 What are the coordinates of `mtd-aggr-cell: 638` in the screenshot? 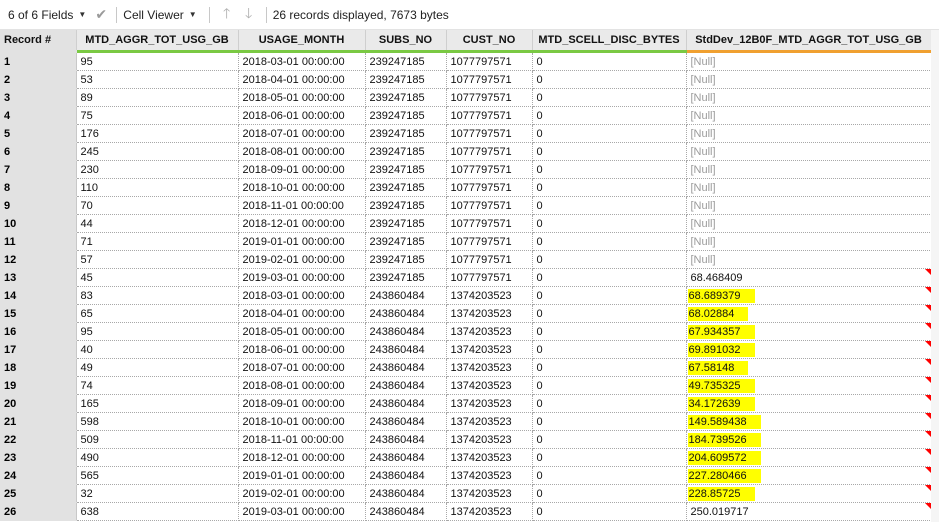 It's located at (157, 511).